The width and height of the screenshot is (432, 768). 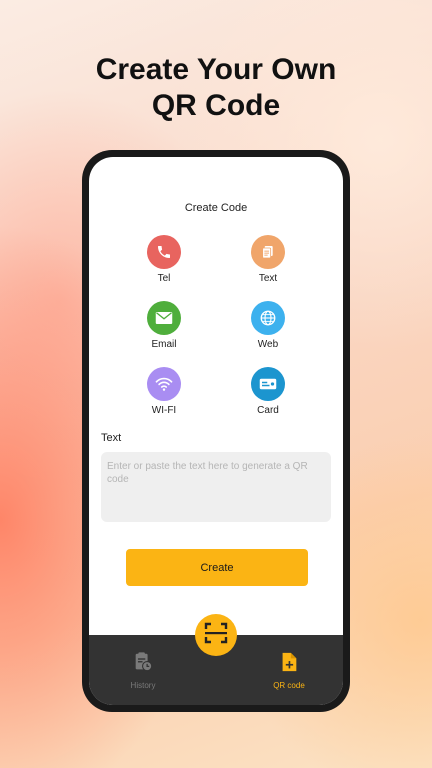 I want to click on type-wifi: WI-FI, so click(x=164, y=391).